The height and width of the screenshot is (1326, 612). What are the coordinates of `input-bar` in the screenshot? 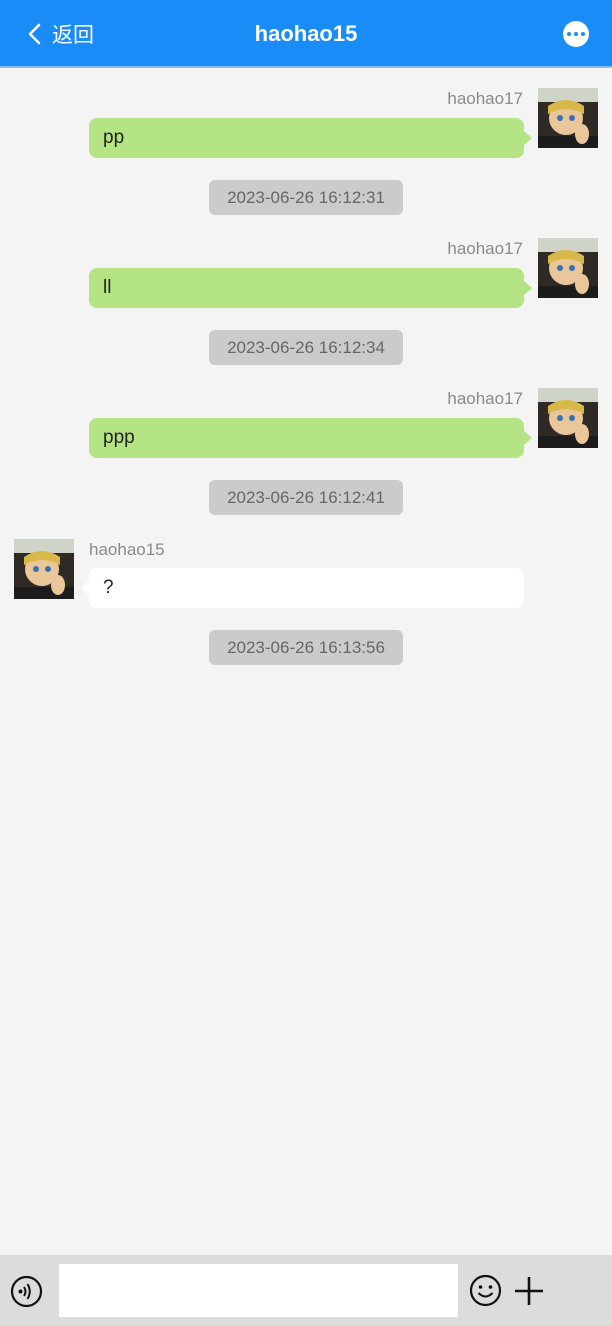 It's located at (306, 1290).